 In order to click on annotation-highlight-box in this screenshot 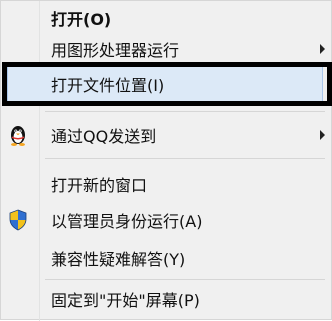, I will do `click(167, 84)`.